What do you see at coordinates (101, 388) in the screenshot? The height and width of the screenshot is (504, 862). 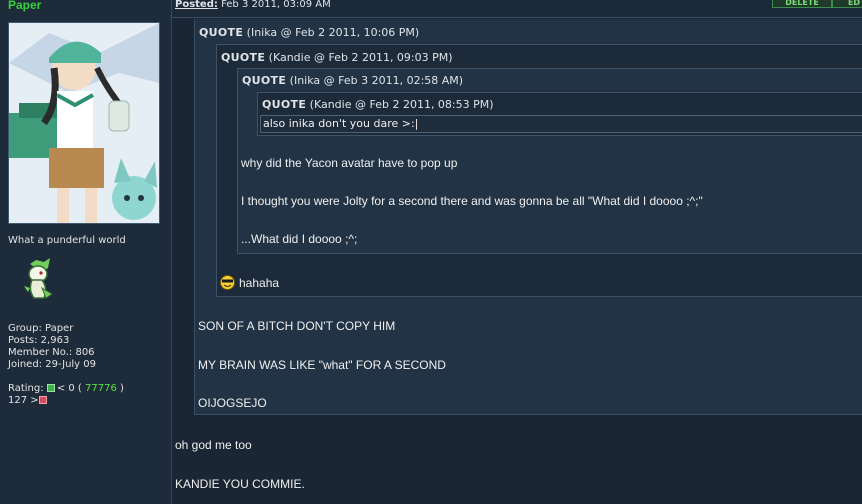 I see `rating-value: 77776` at bounding box center [101, 388].